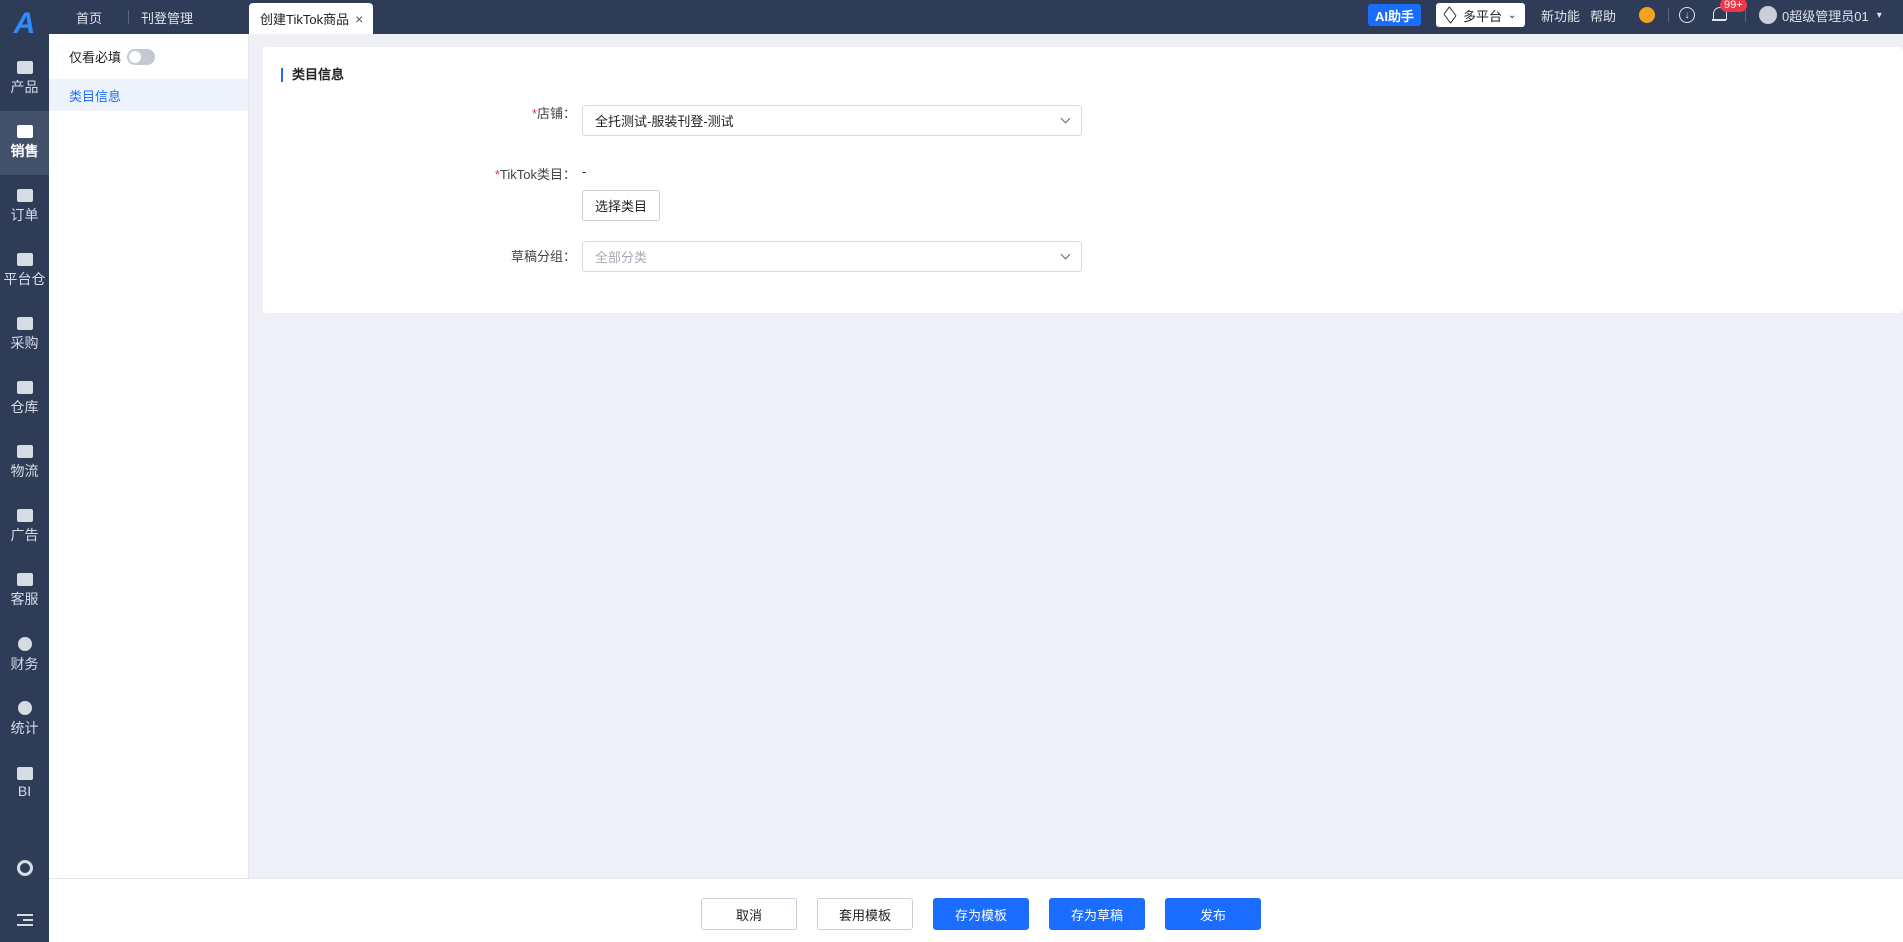  Describe the element at coordinates (621, 257) in the screenshot. I see `draft-group-placeholder: 全部分类` at that location.